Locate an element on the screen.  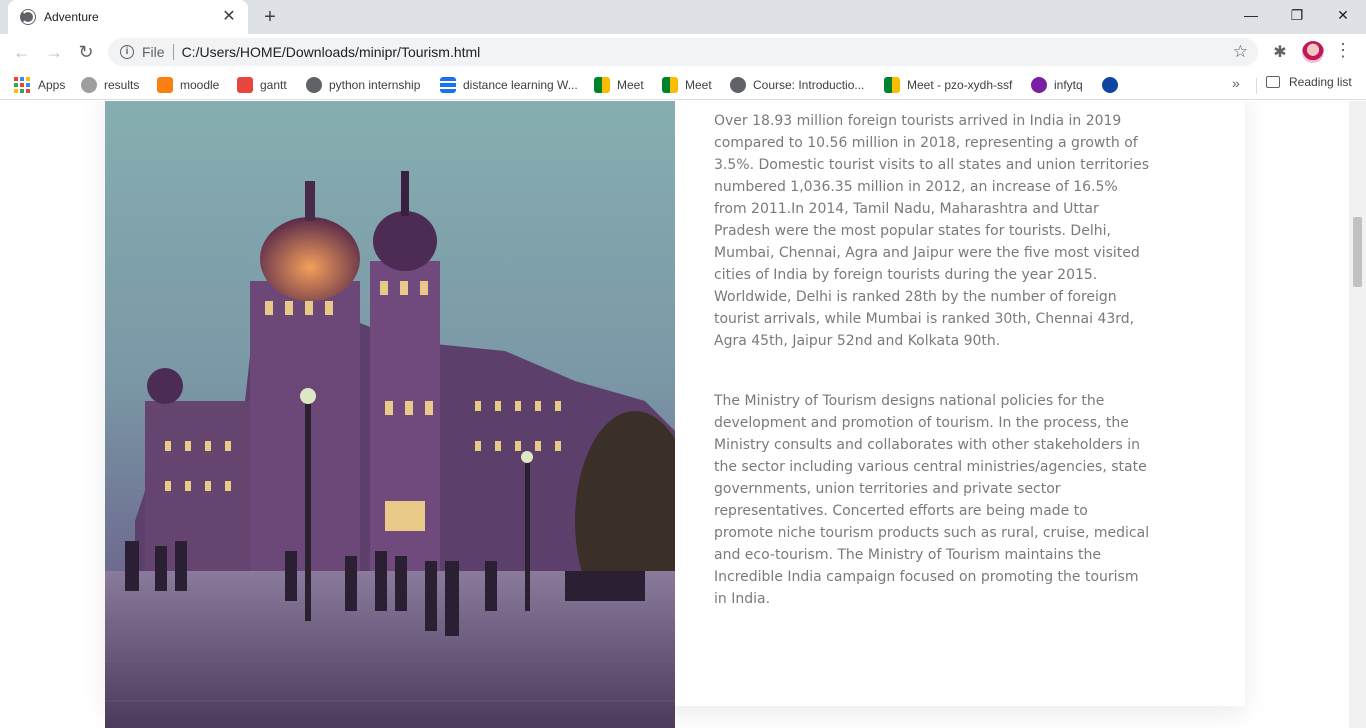
bookmark-meet-1: Meet is located at coordinates (619, 85).